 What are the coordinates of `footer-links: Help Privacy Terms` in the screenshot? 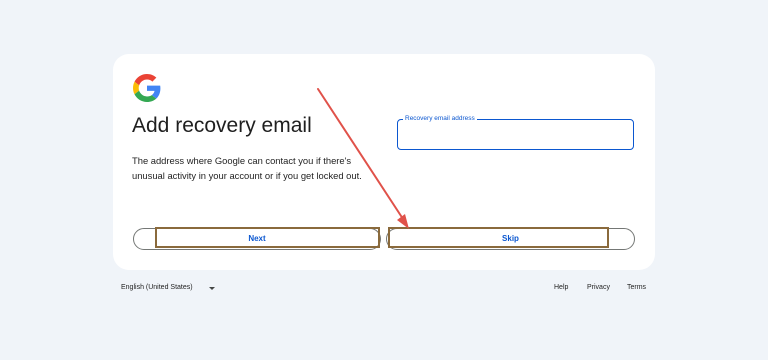 It's located at (600, 288).